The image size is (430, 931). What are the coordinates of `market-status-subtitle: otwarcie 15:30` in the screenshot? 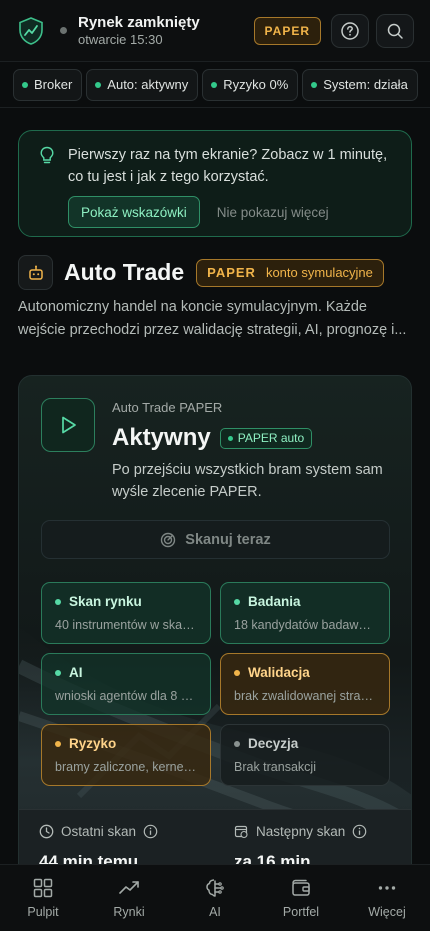 It's located at (120, 39).